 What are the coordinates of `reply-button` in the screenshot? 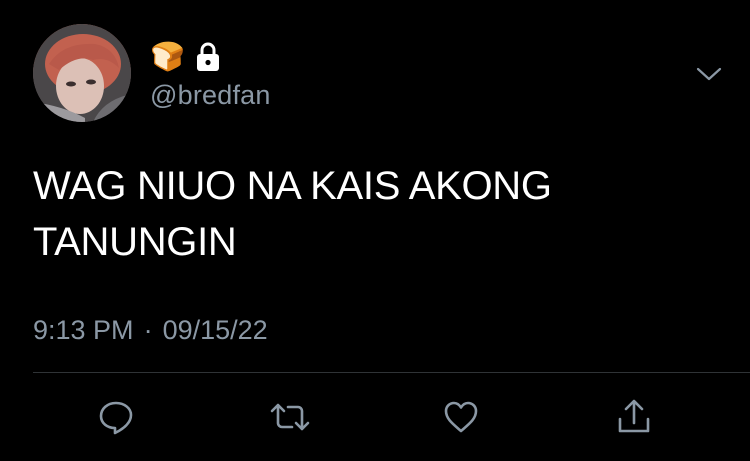 It's located at (116, 417).